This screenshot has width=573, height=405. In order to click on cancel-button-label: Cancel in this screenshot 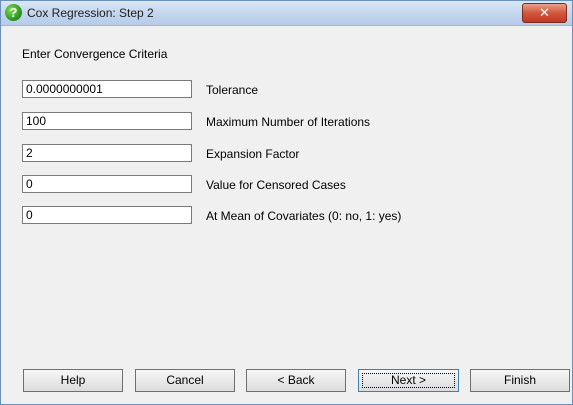, I will do `click(185, 380)`.